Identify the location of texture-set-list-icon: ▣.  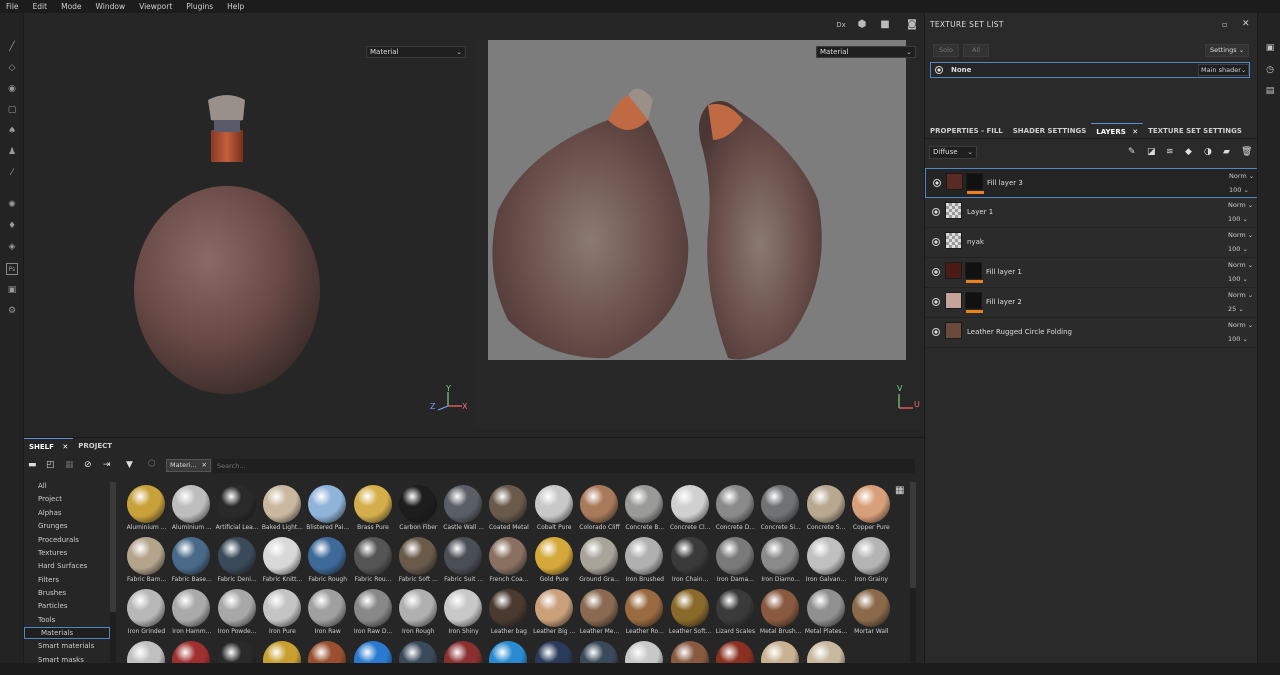
(1270, 48).